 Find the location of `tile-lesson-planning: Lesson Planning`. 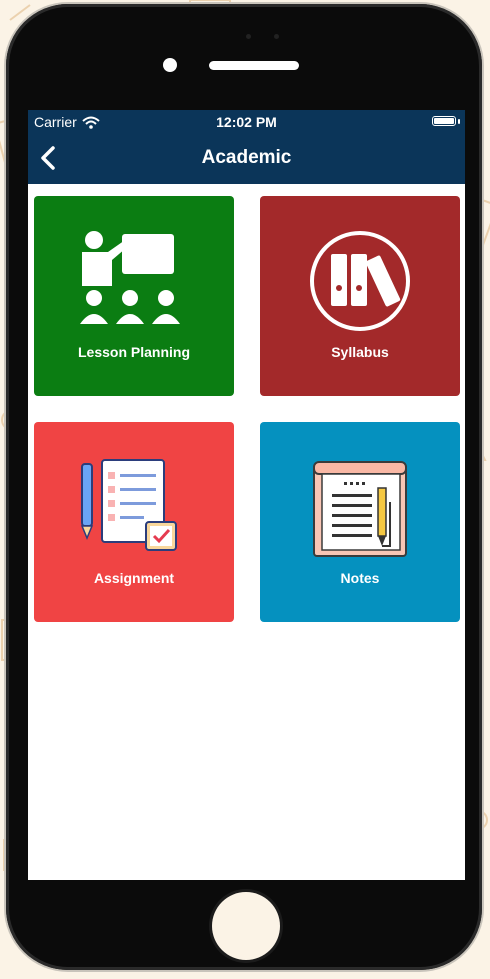

tile-lesson-planning: Lesson Planning is located at coordinates (134, 296).